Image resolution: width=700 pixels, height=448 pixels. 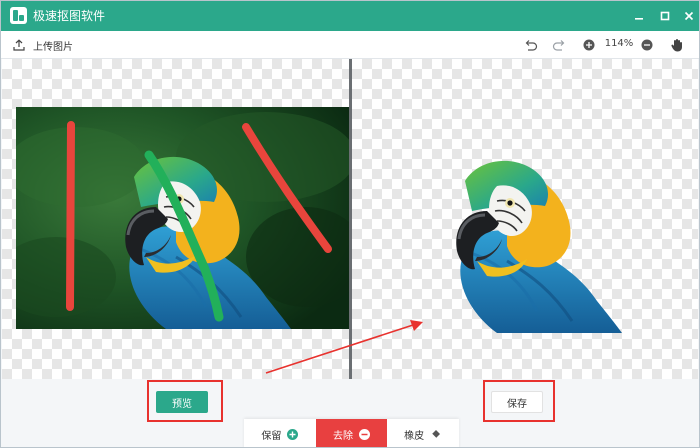 I want to click on keep-tool-button: 保留, so click(x=280, y=433).